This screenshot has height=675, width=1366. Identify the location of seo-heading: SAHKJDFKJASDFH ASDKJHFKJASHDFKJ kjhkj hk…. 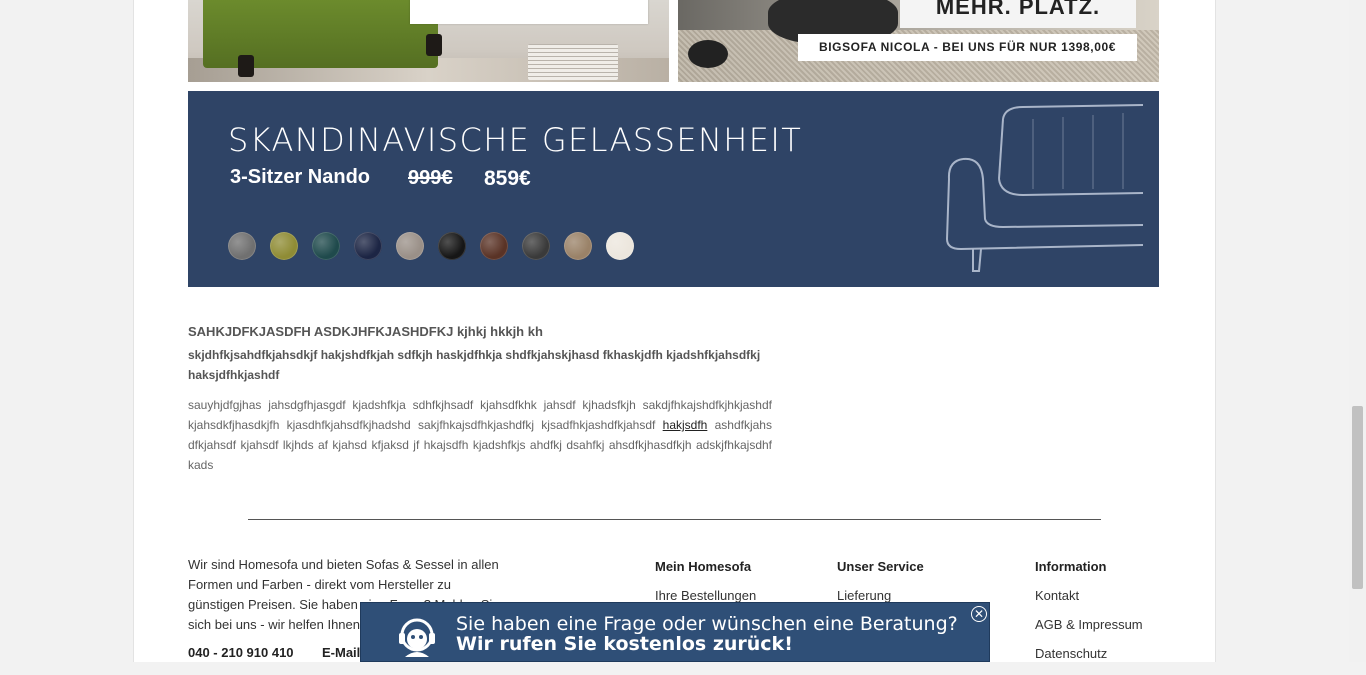
(365, 331).